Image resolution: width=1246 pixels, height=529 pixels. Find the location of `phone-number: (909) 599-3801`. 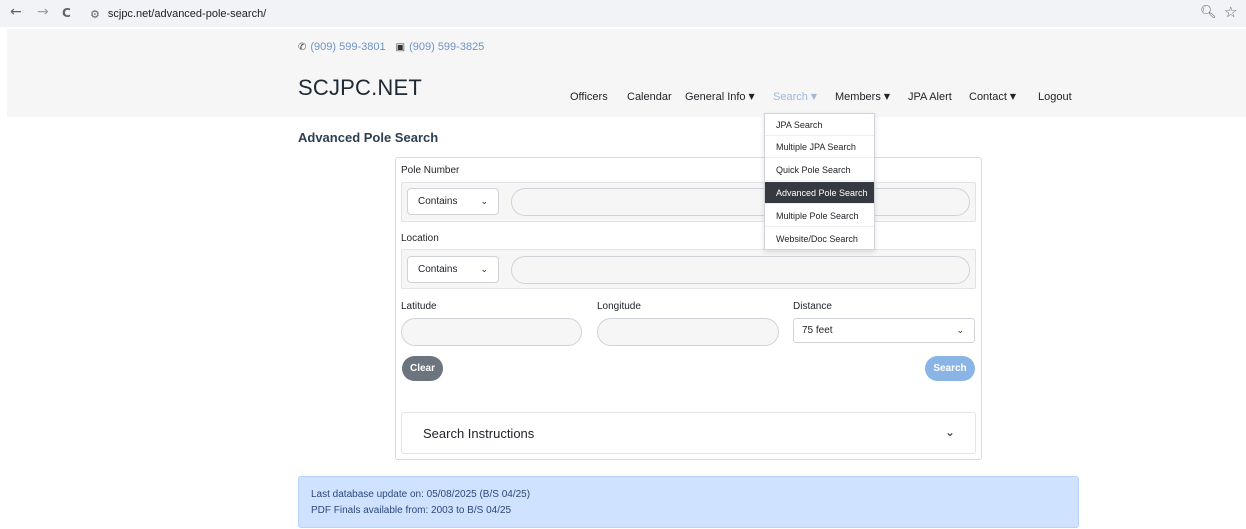

phone-number: (909) 599-3801 is located at coordinates (347, 47).